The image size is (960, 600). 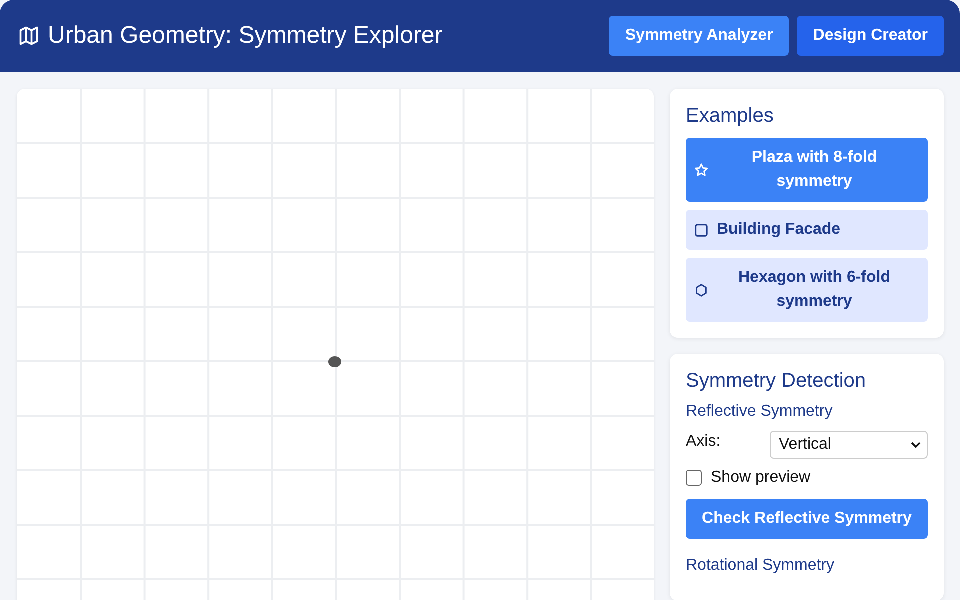 What do you see at coordinates (761, 566) in the screenshot?
I see `section-title: Rotational Symmetry` at bounding box center [761, 566].